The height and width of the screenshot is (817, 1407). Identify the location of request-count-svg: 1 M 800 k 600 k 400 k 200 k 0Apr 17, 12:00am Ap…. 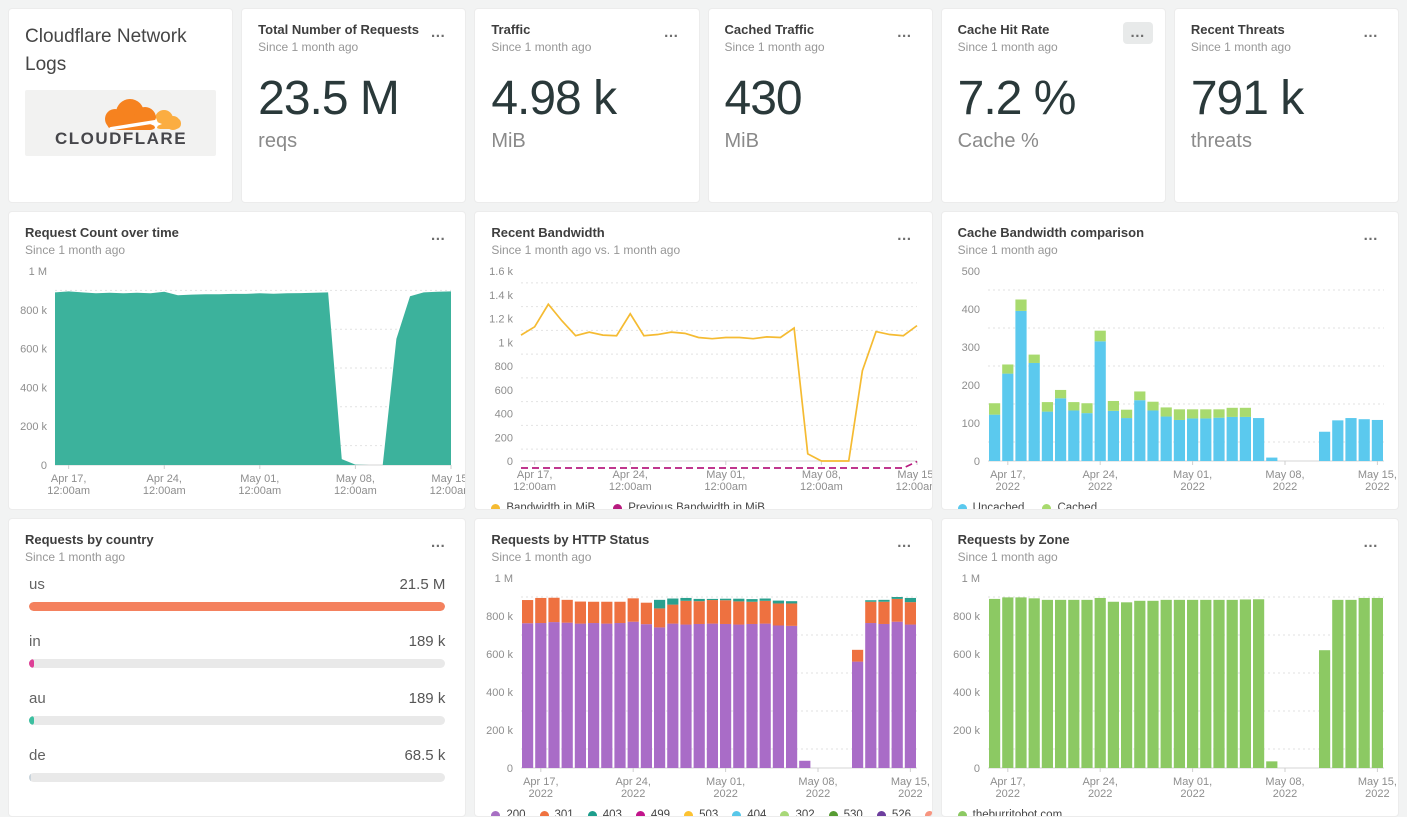
(242, 381).